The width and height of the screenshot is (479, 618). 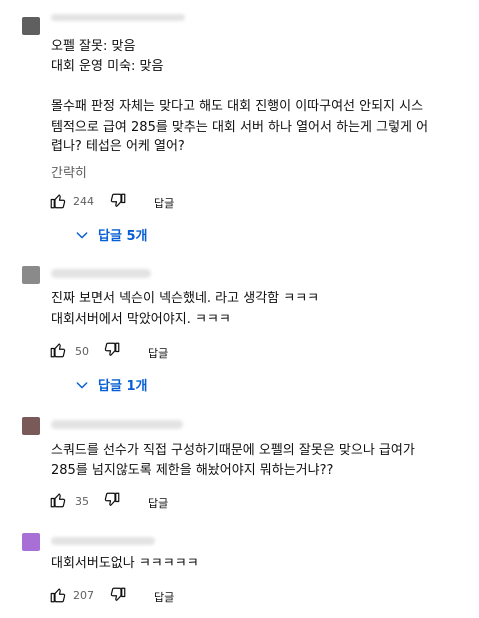 I want to click on like-count: 50, so click(x=82, y=351).